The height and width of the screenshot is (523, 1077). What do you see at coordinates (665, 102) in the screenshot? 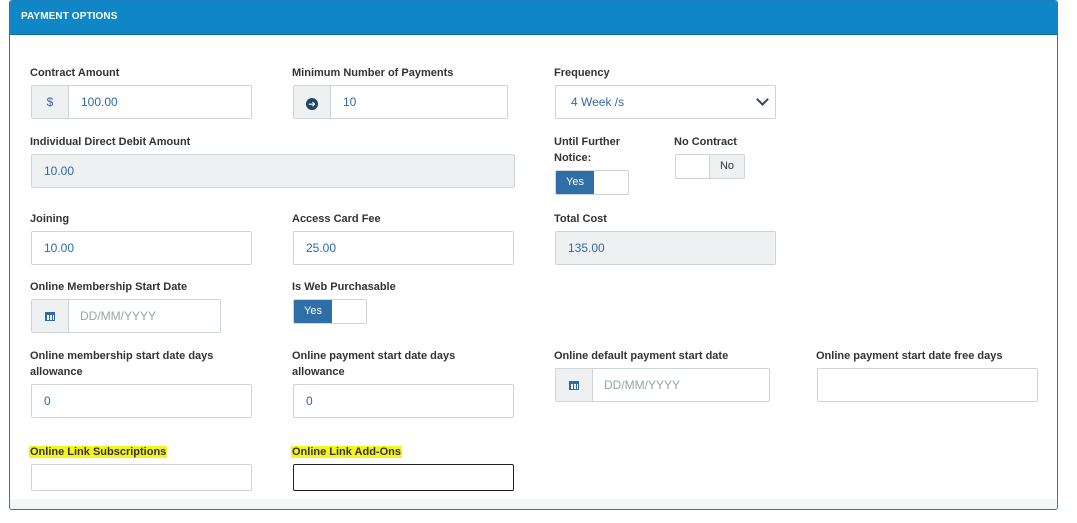
I see `frequency-select: 4 Week /s` at bounding box center [665, 102].